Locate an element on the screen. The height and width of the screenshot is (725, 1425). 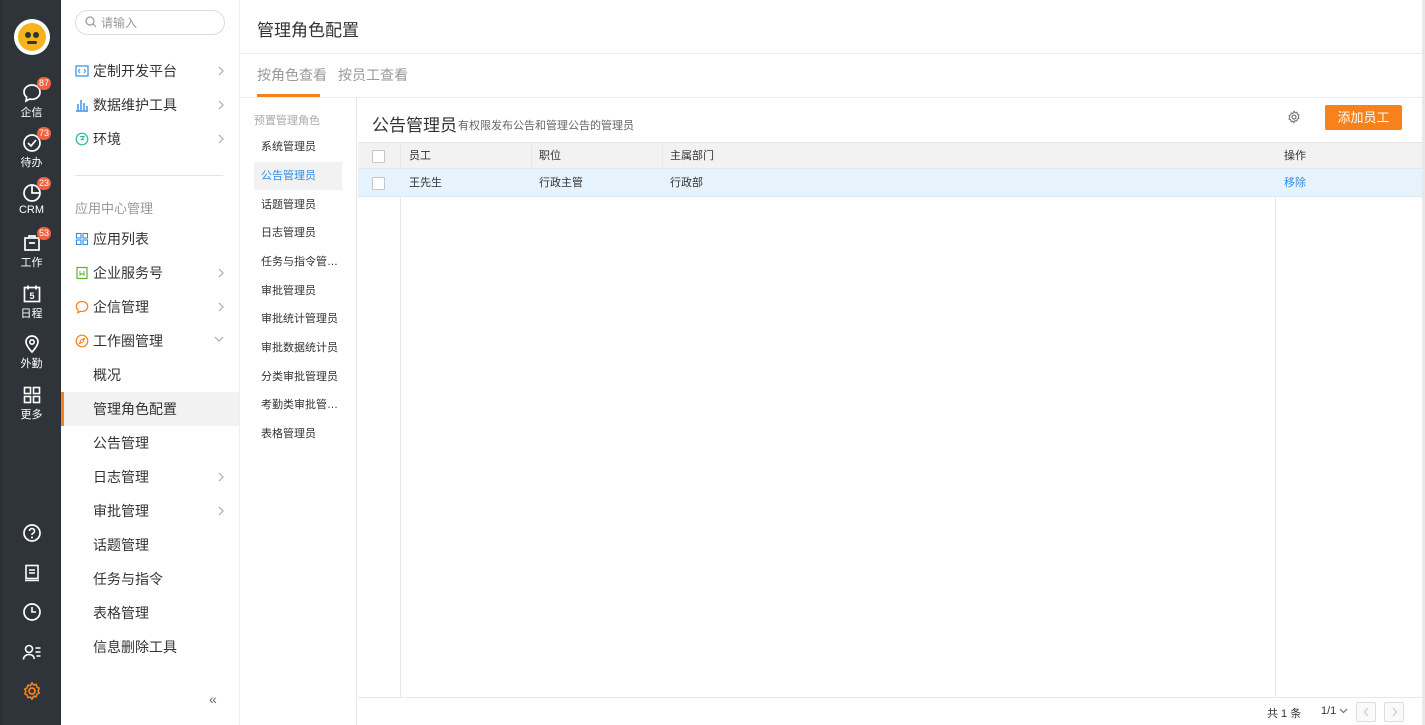
nav-subitem-topics: 话题管理 is located at coordinates (150, 545).